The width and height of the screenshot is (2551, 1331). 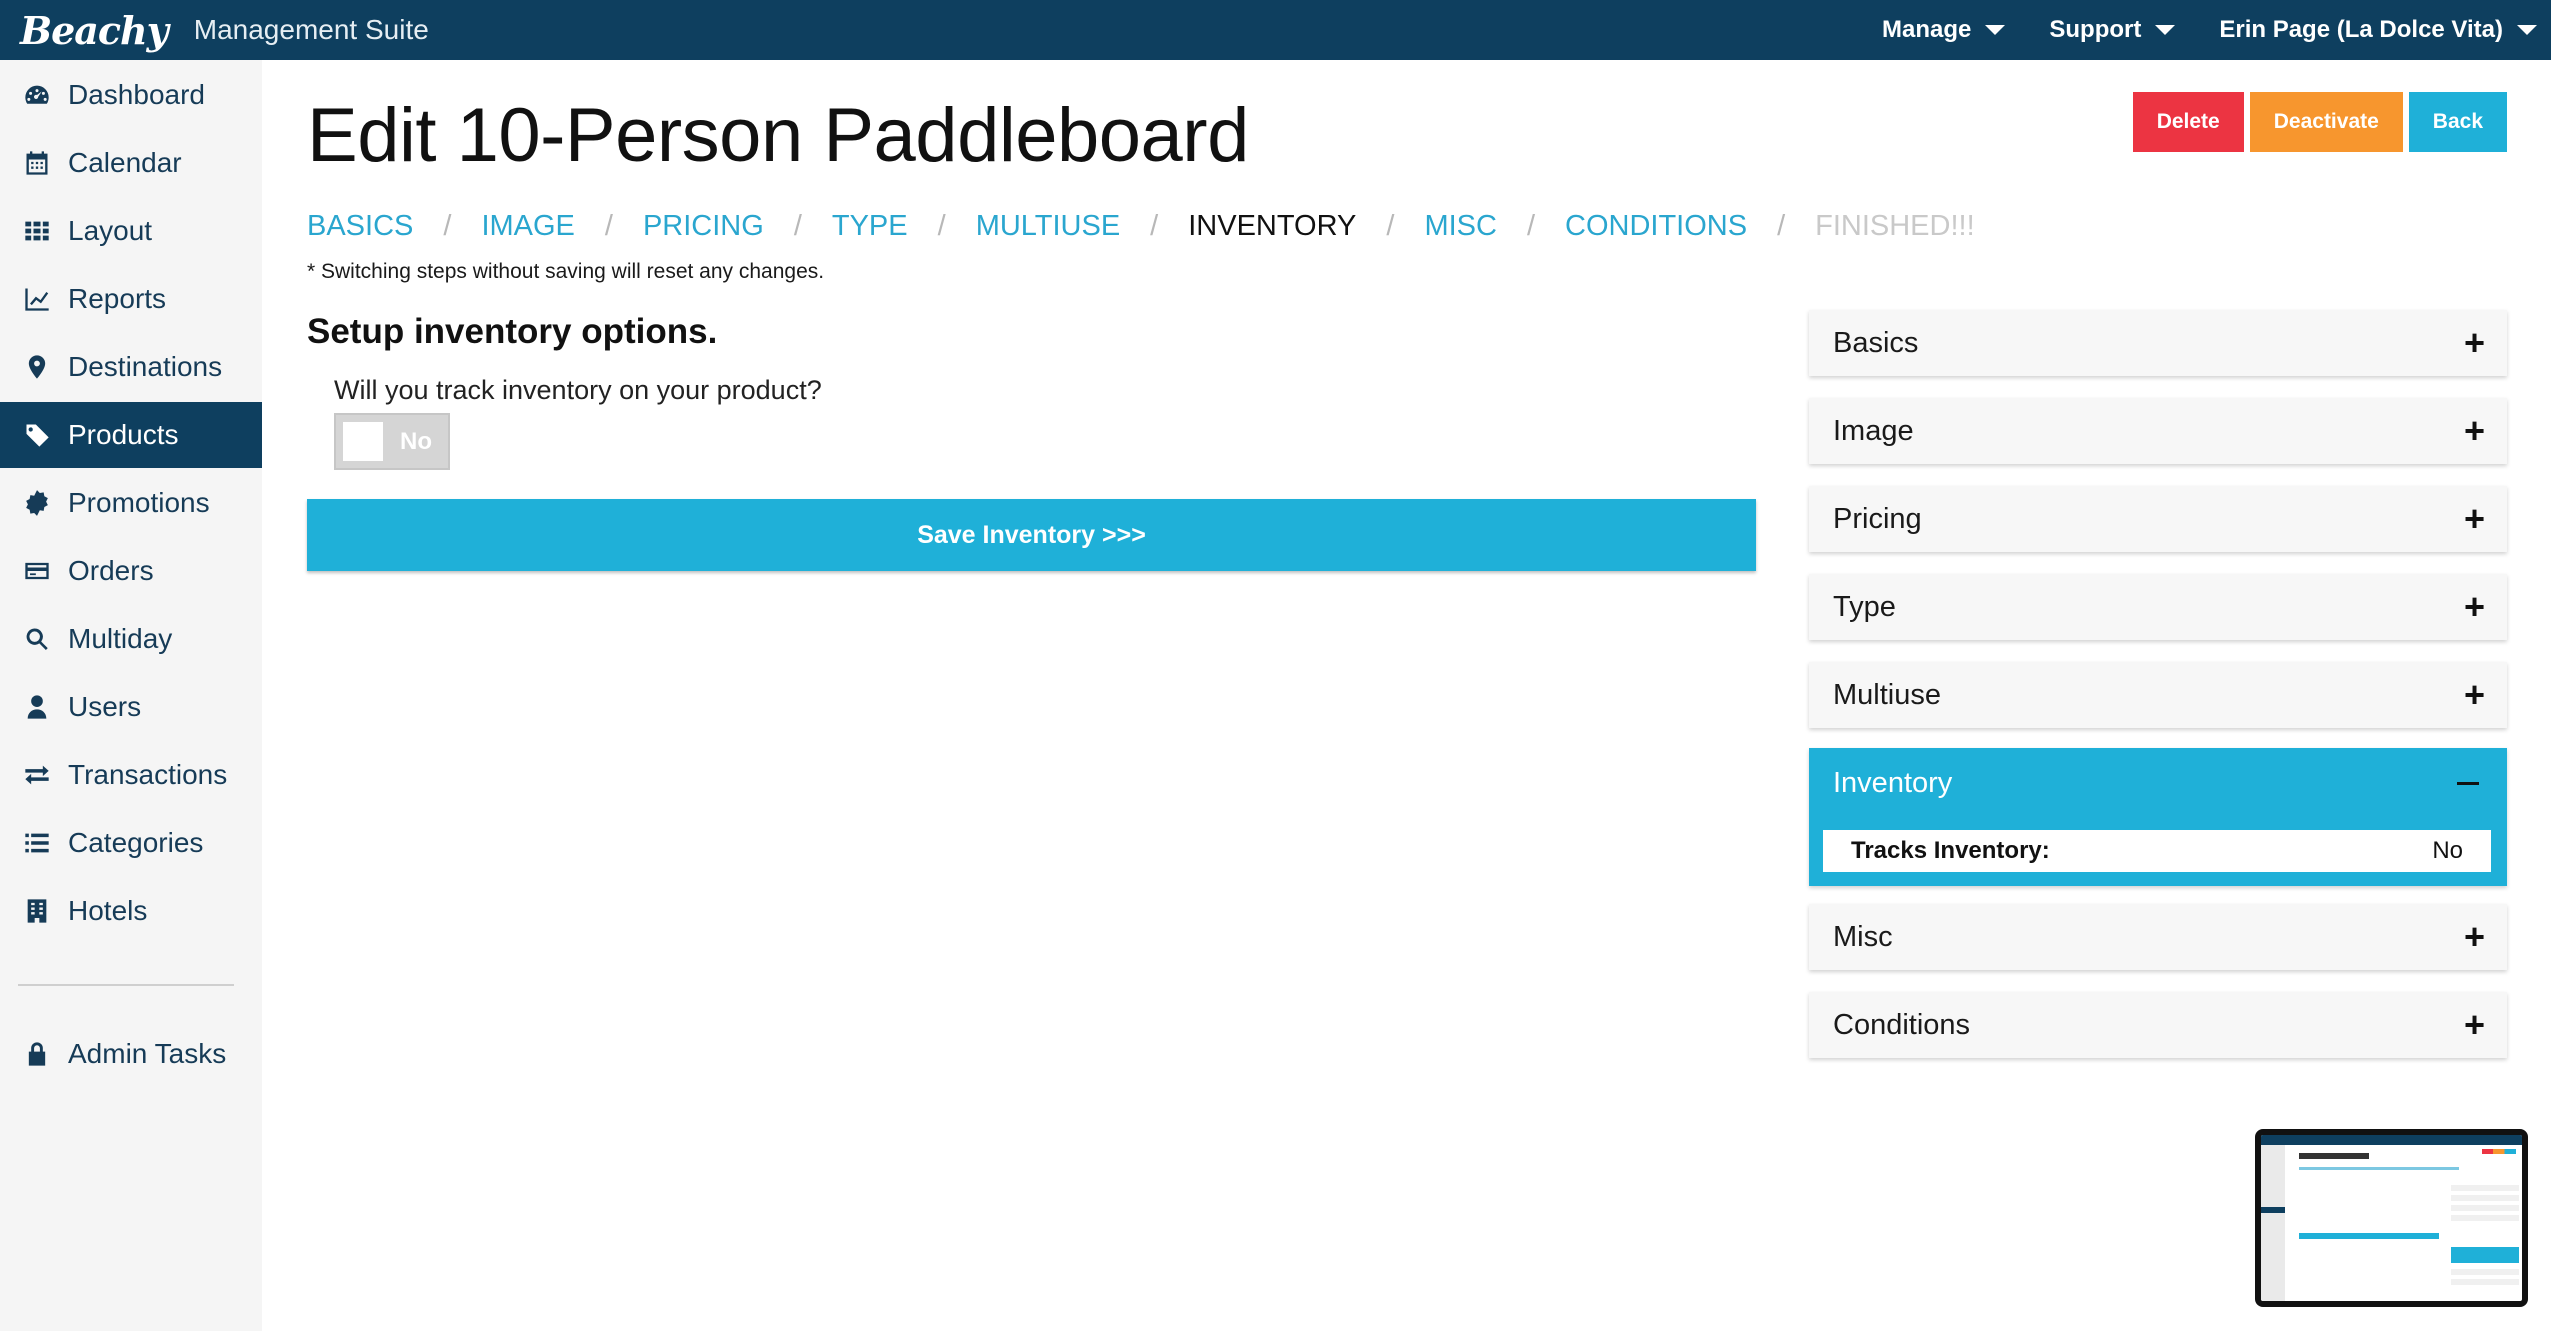 What do you see at coordinates (2485, 1255) in the screenshot?
I see `thumbnail-accordion-open` at bounding box center [2485, 1255].